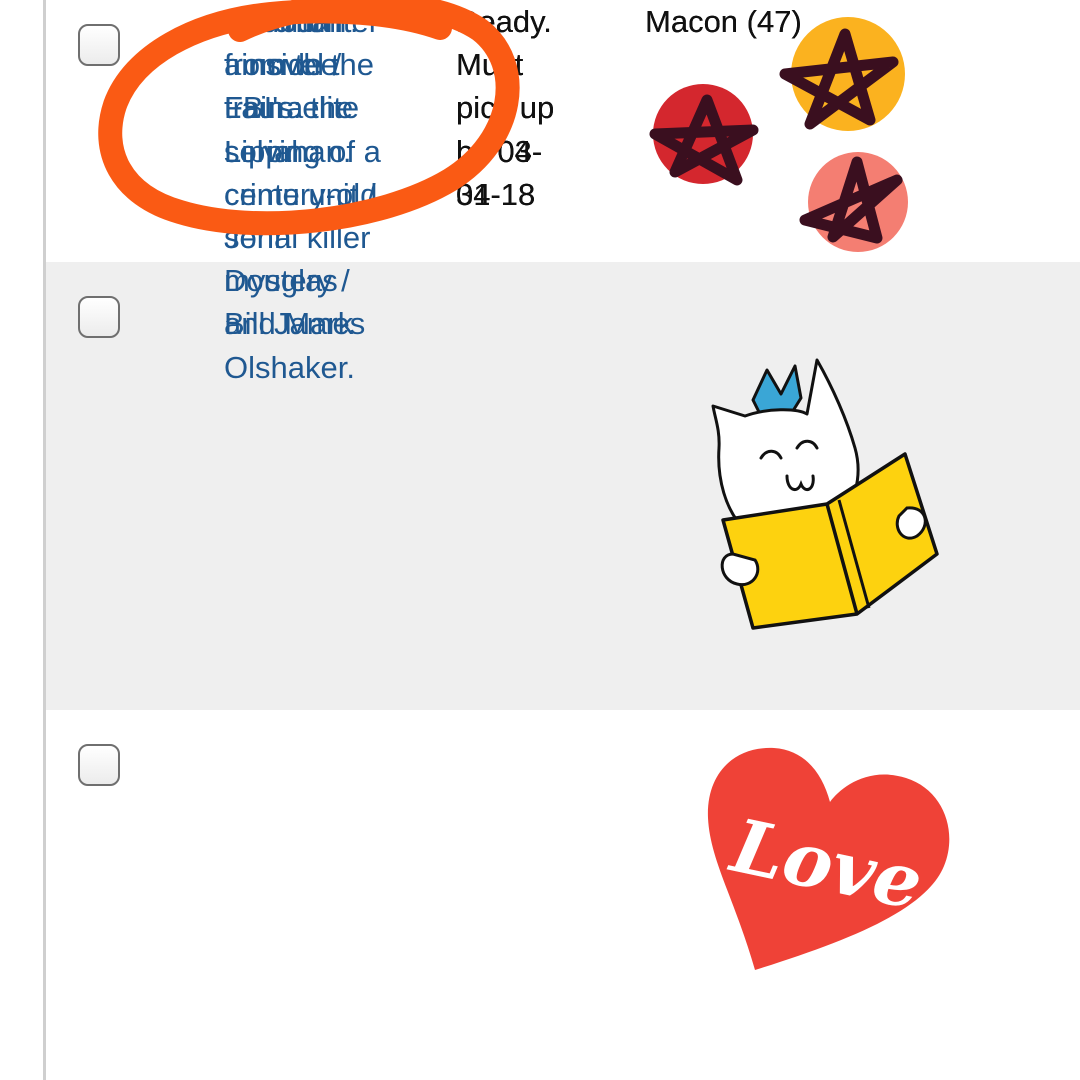 This screenshot has height=1080, width=1080. What do you see at coordinates (295, 324) in the screenshot?
I see `title-line: Bill James` at bounding box center [295, 324].